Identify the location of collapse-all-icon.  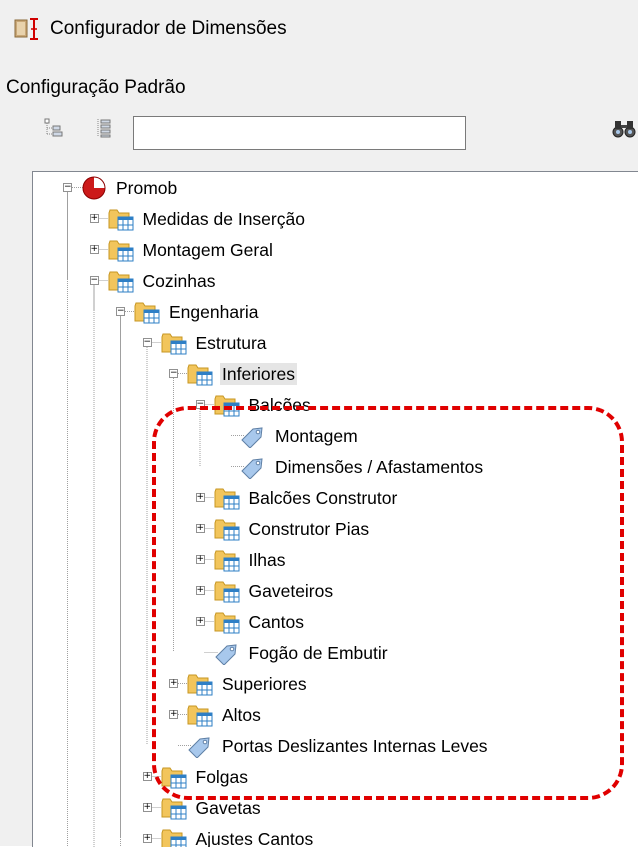
(104, 128).